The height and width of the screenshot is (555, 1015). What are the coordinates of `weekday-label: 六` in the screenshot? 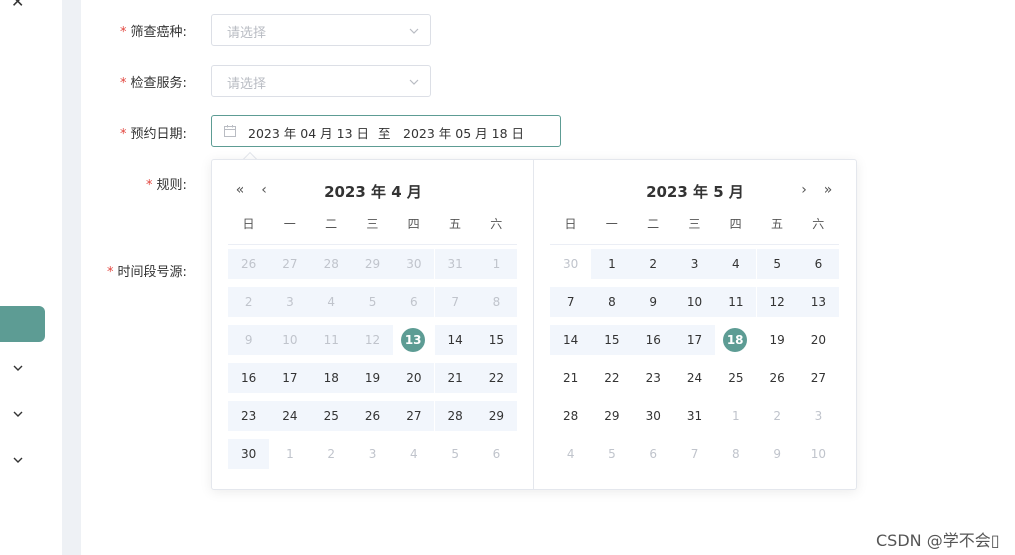 It's located at (818, 224).